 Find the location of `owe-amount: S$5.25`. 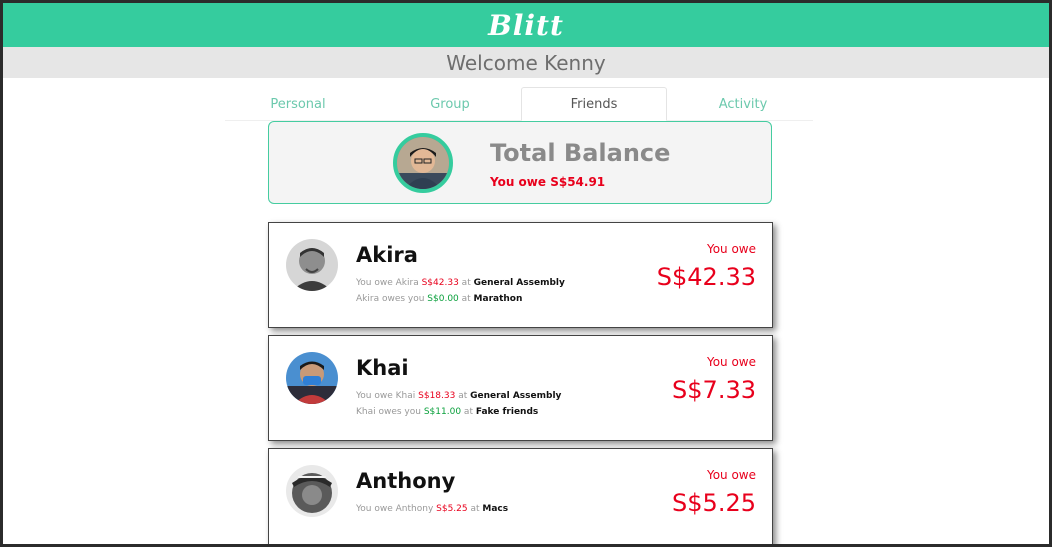

owe-amount: S$5.25 is located at coordinates (714, 503).